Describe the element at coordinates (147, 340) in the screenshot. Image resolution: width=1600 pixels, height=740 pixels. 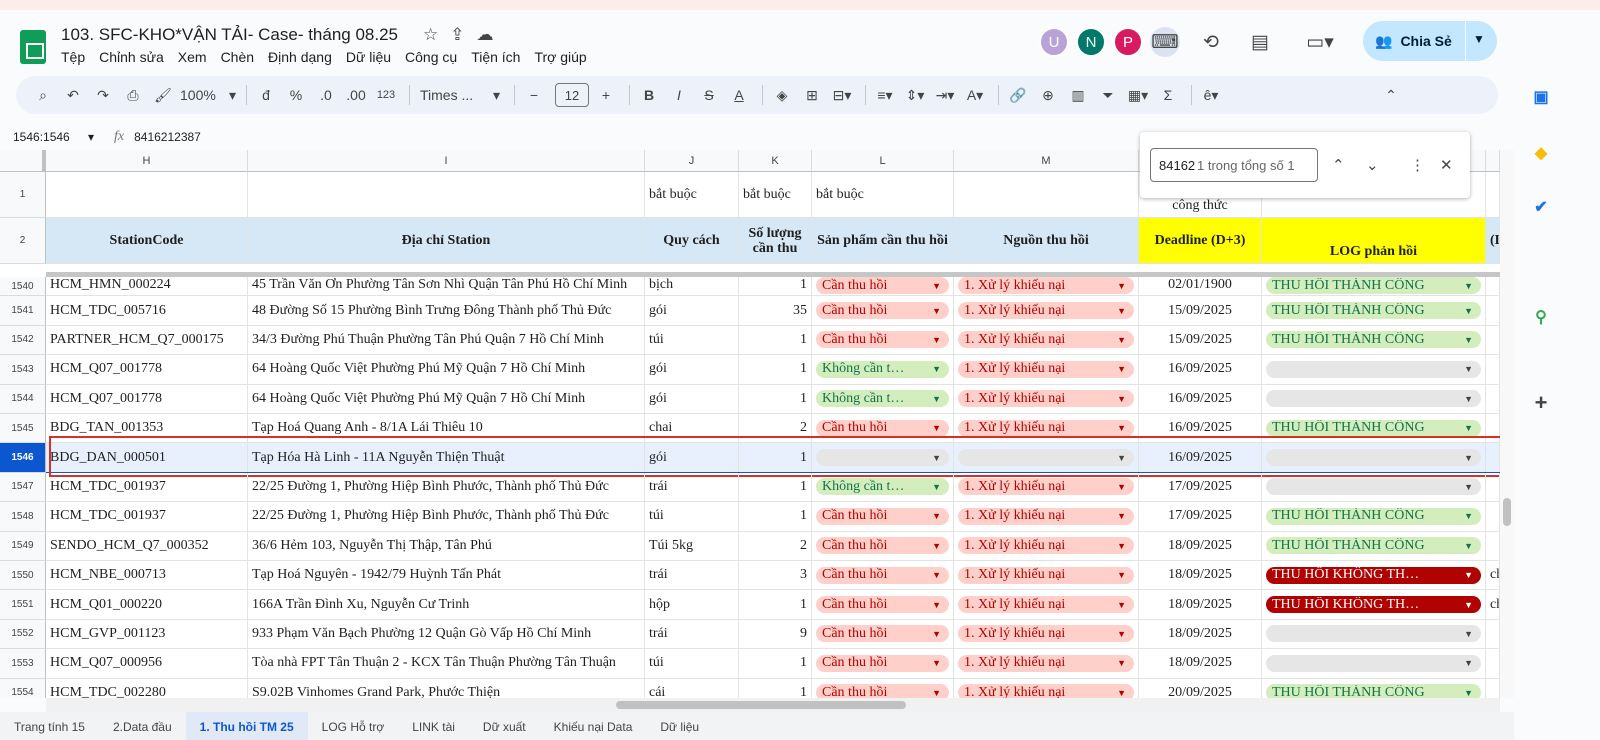
I see `table-cell: PARTNER_HCM_Q7_000175` at that location.